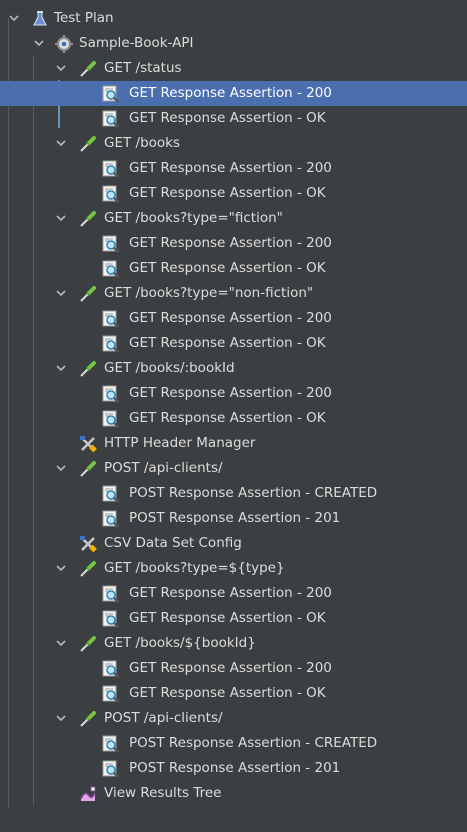 This screenshot has height=832, width=467. I want to click on tree-node-label: View Results Tree, so click(163, 793).